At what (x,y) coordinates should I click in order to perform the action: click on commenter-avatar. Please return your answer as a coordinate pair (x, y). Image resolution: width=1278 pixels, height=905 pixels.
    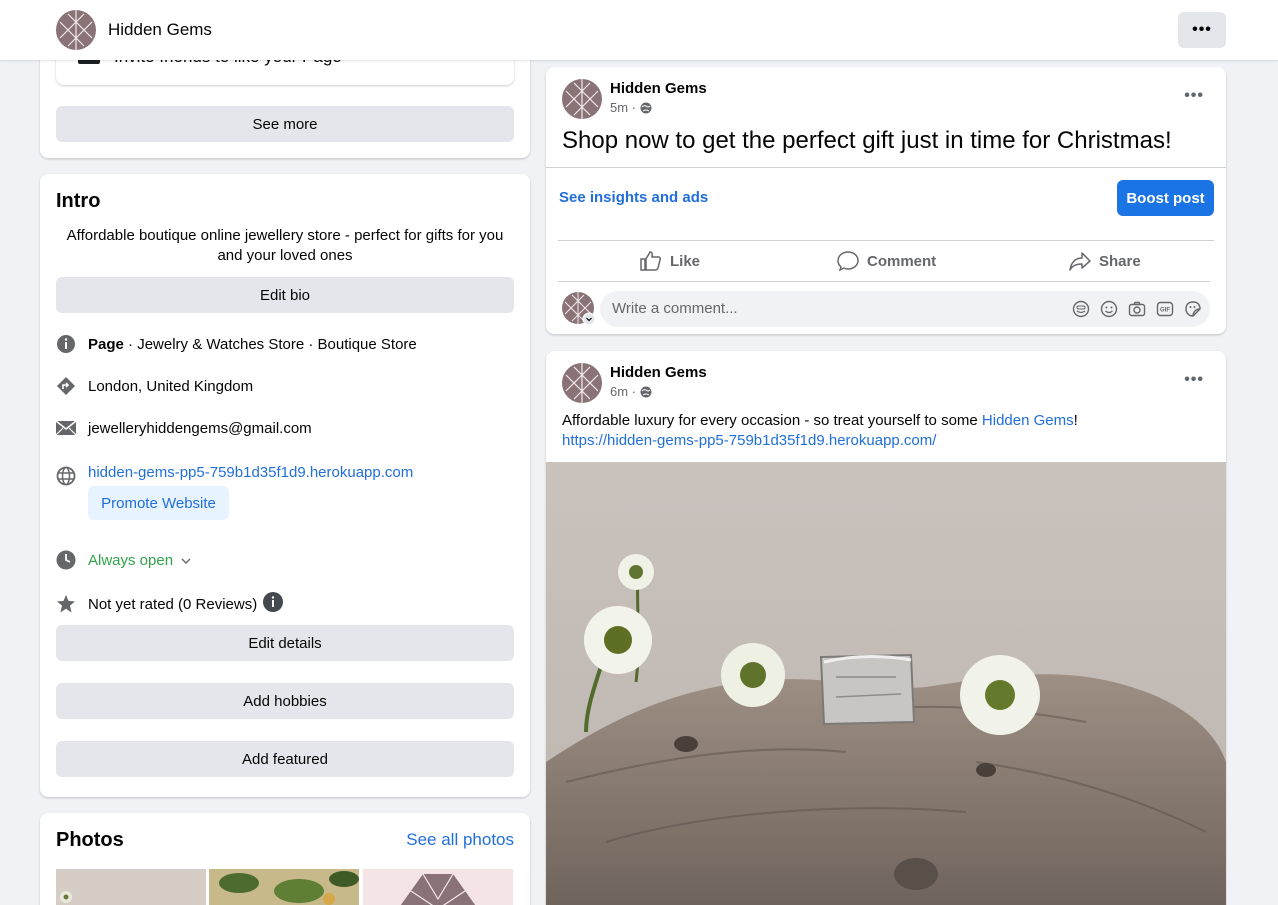
    Looking at the image, I should click on (579, 309).